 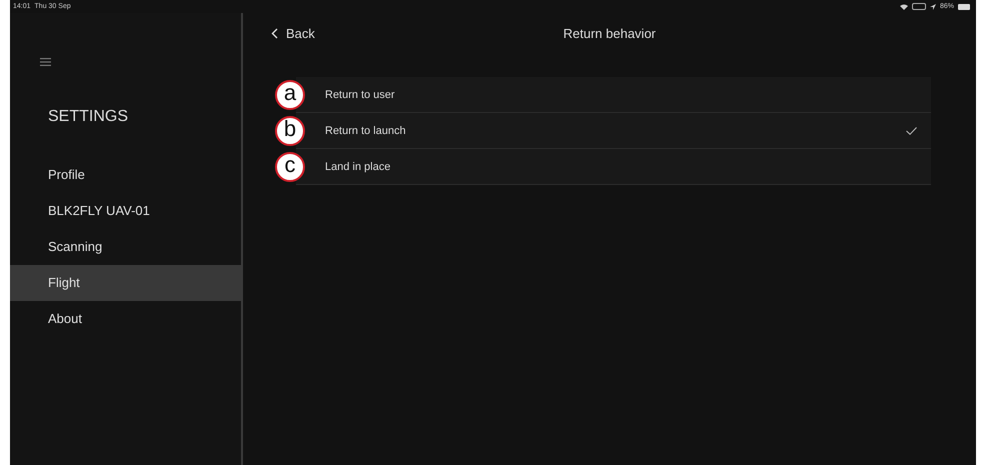 I want to click on back-button: Back, so click(x=293, y=33).